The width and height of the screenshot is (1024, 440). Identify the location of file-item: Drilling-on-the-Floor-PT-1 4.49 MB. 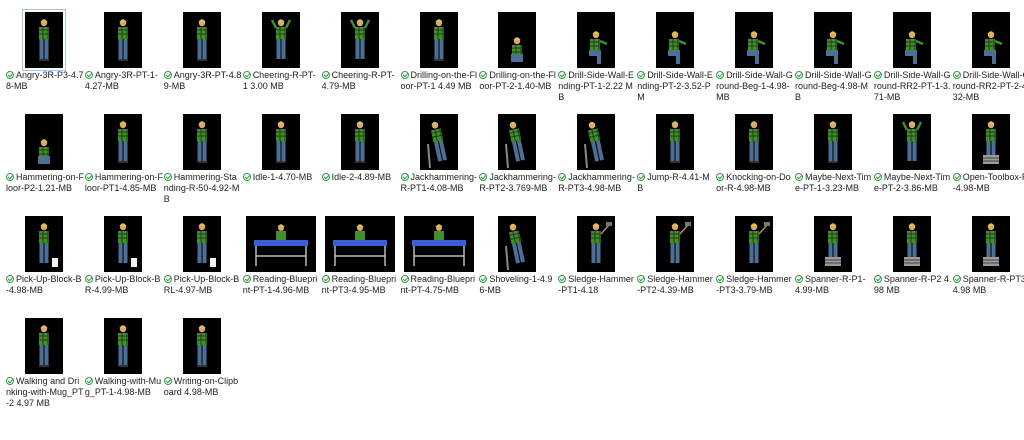
(439, 52).